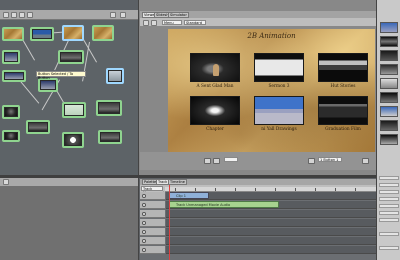 This screenshot has height=260, width=400. Describe the element at coordinates (258, 14) in the screenshot. I see `viewer-tab-bar: Viewer Slideshow Simulator` at that location.